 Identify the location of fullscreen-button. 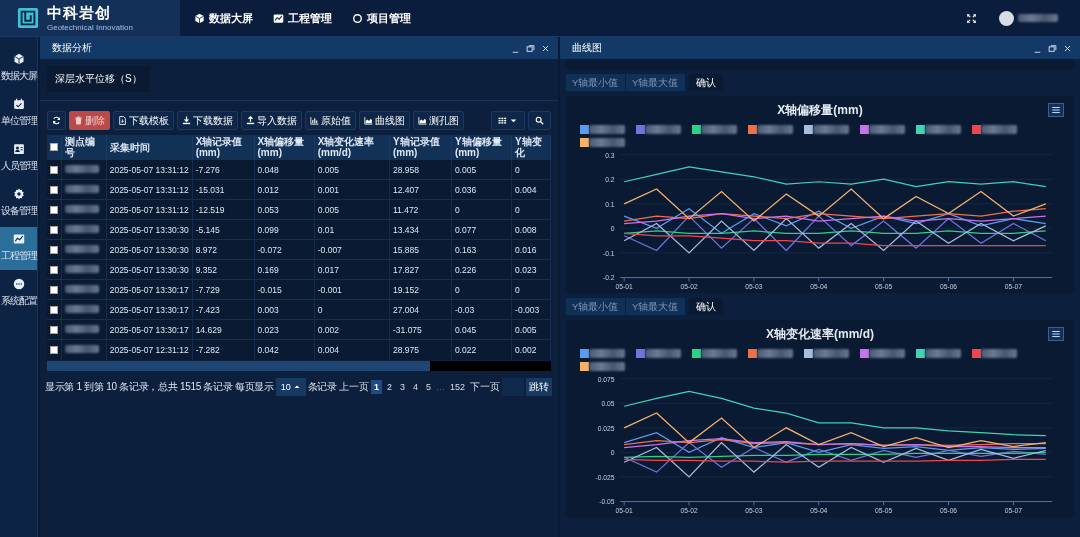
(971, 18).